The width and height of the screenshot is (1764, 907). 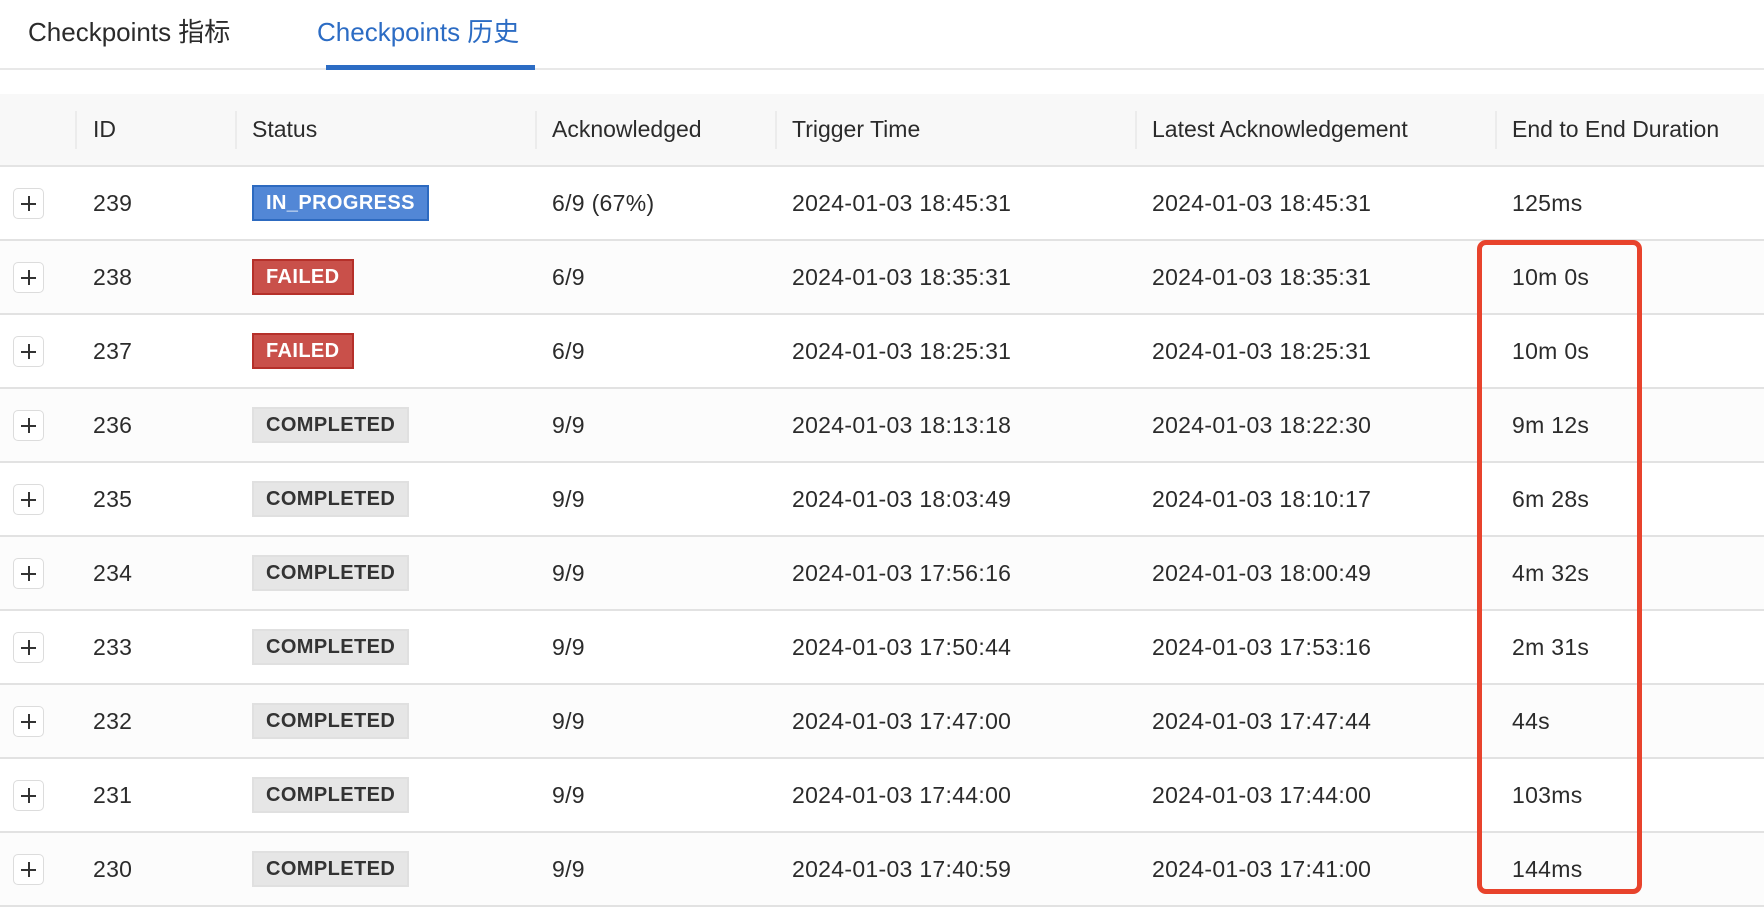 I want to click on checkpoint-id: 235, so click(x=113, y=499).